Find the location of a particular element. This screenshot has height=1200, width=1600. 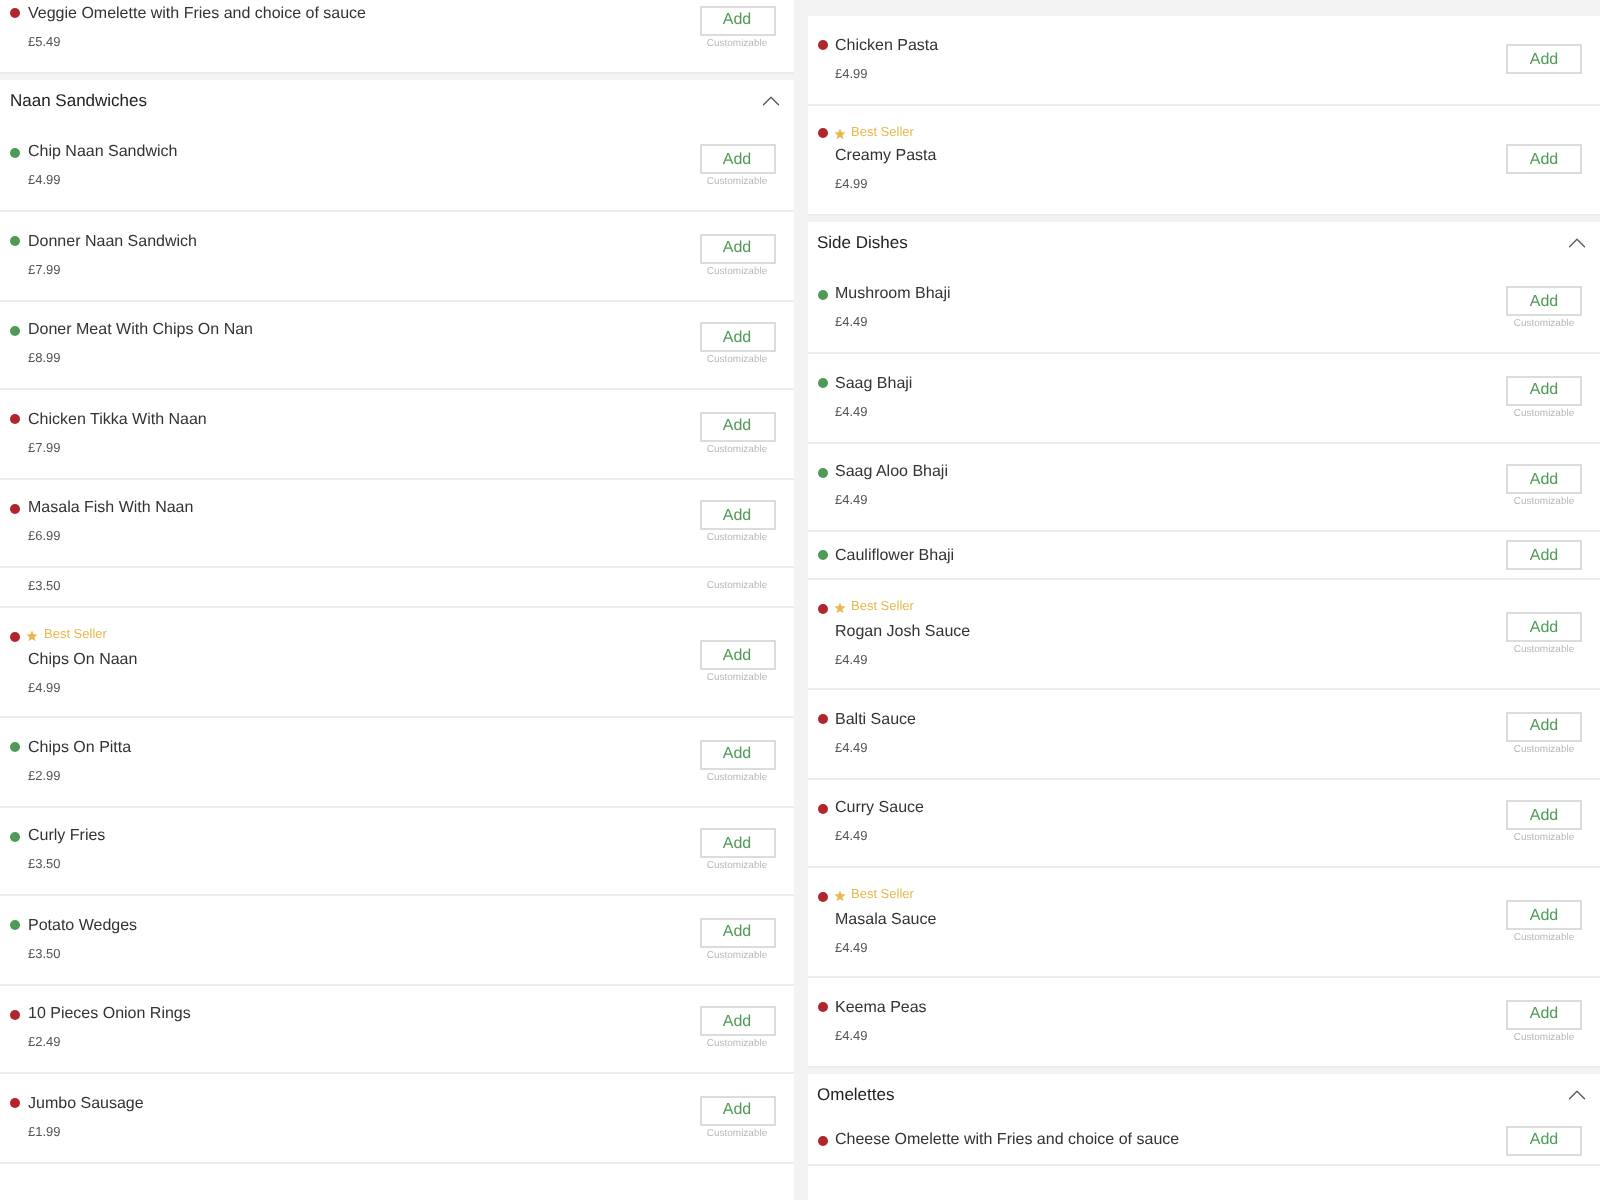

dish-name: Potato Wedges is located at coordinates (83, 925).